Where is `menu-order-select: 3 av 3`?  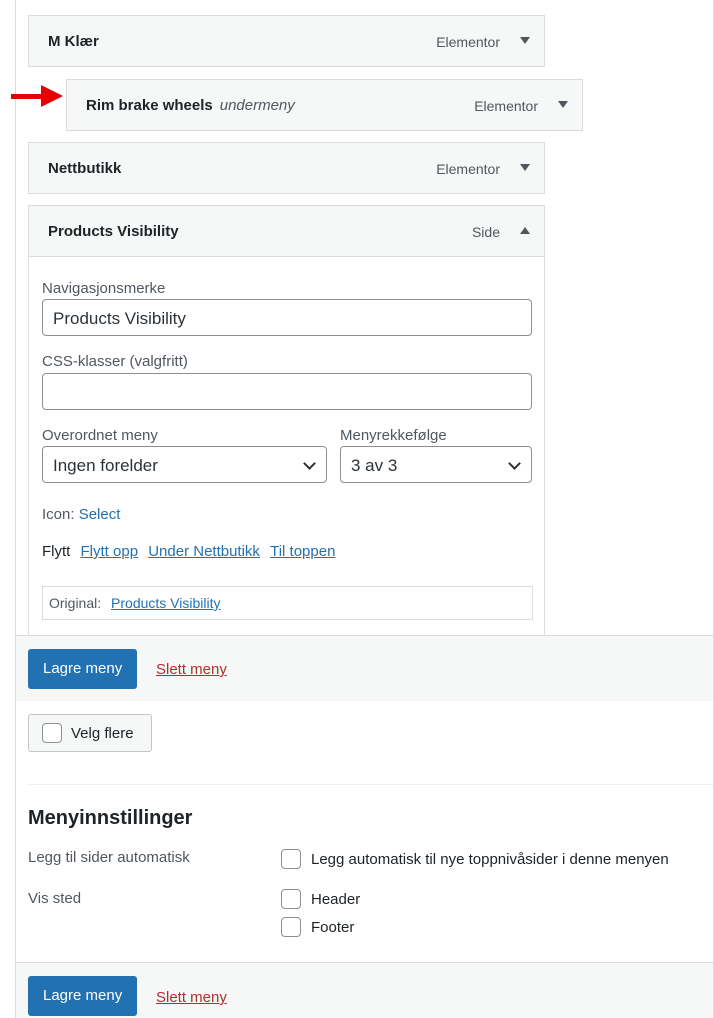
menu-order-select: 3 av 3 is located at coordinates (436, 464).